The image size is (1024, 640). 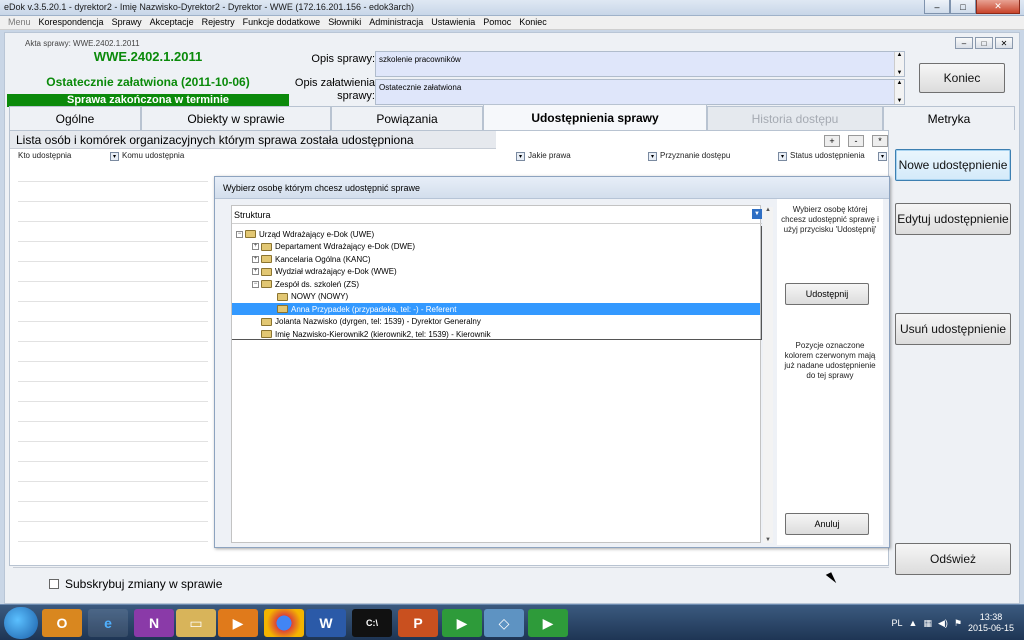 I want to click on tree-node: − Zespół ds. szkoleń (ZS), so click(x=295, y=284).